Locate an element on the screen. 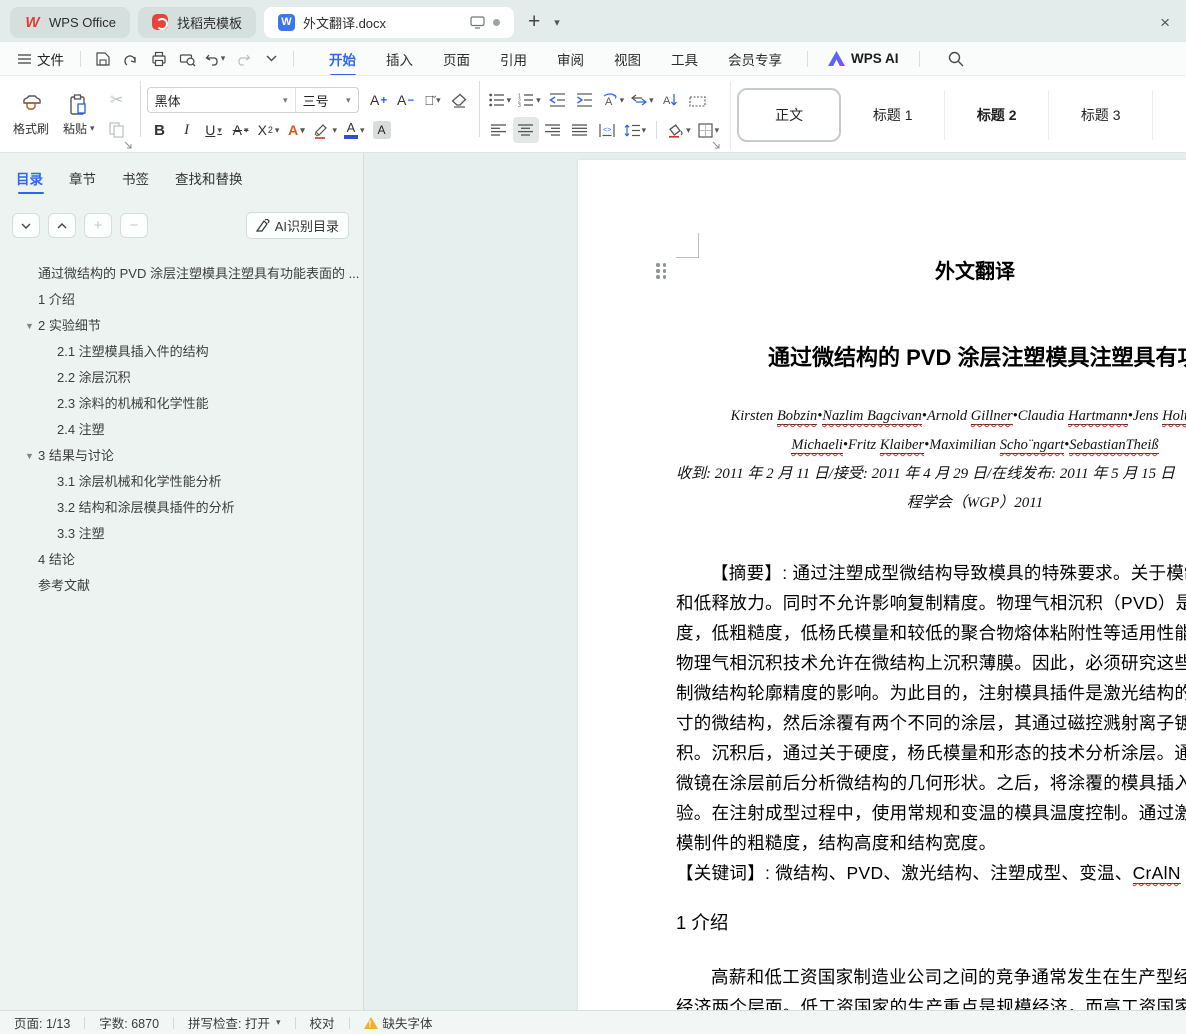 The height and width of the screenshot is (1034, 1186). clipboard-group-expand-icon is located at coordinates (128, 145).